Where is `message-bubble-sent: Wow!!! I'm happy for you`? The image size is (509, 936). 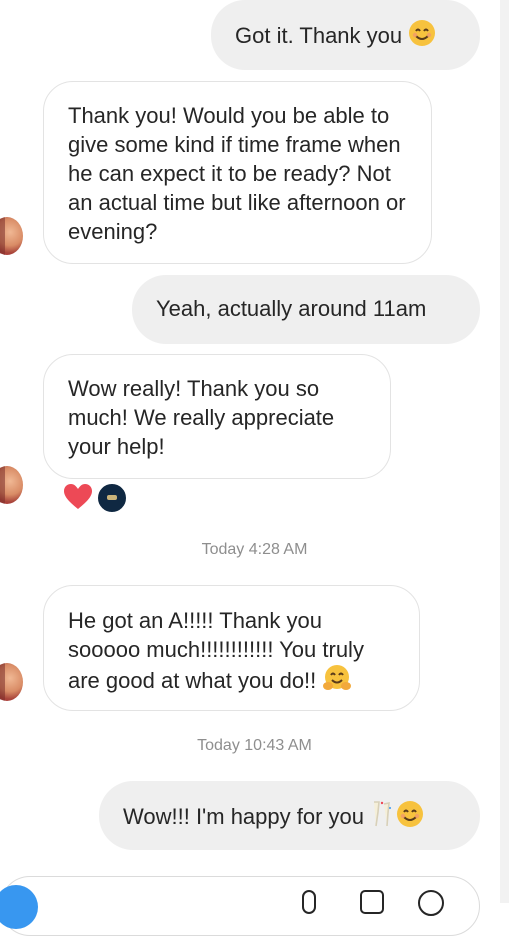 message-bubble-sent: Wow!!! I'm happy for you is located at coordinates (289, 815).